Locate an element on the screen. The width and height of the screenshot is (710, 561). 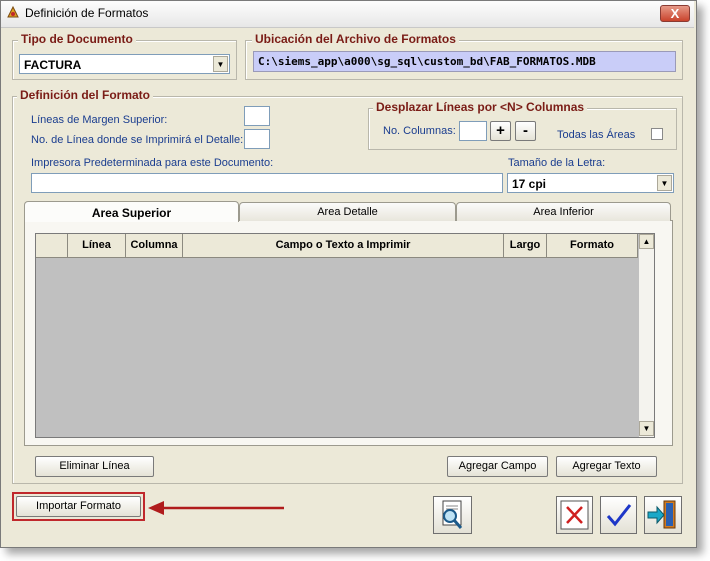
app-icon is located at coordinates (13, 11).